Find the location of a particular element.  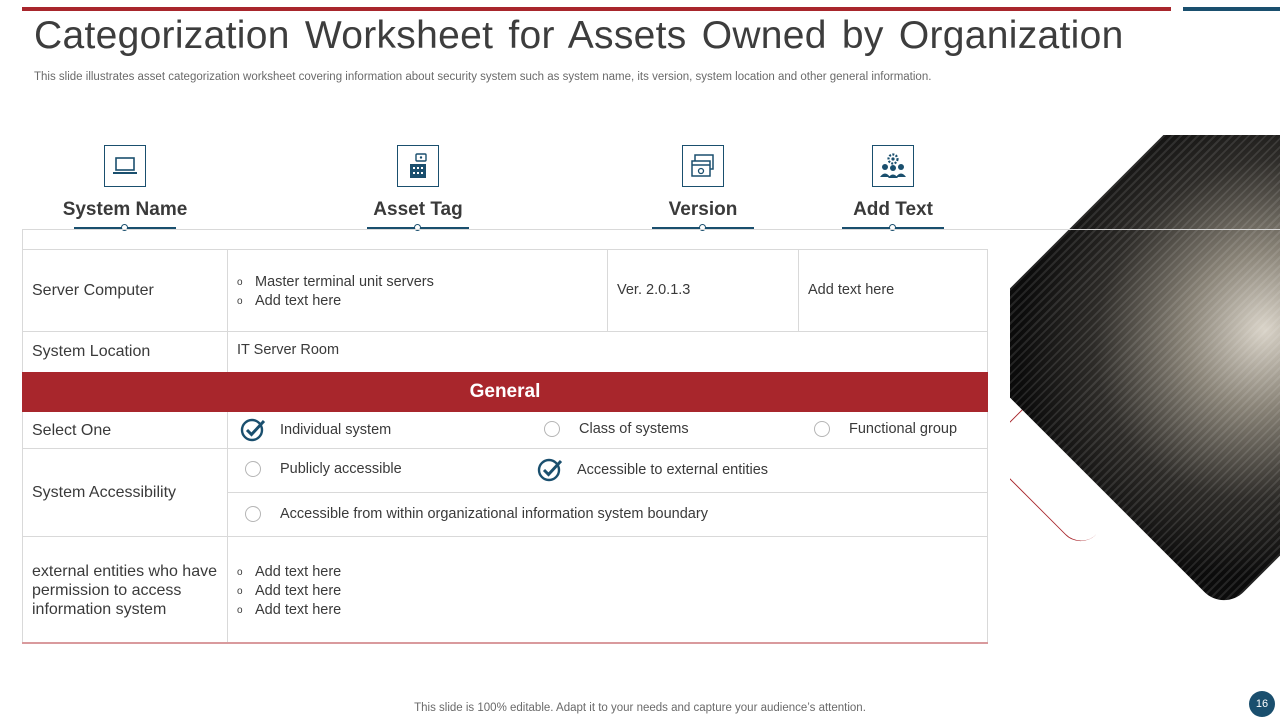

header-divider is located at coordinates (651, 229).